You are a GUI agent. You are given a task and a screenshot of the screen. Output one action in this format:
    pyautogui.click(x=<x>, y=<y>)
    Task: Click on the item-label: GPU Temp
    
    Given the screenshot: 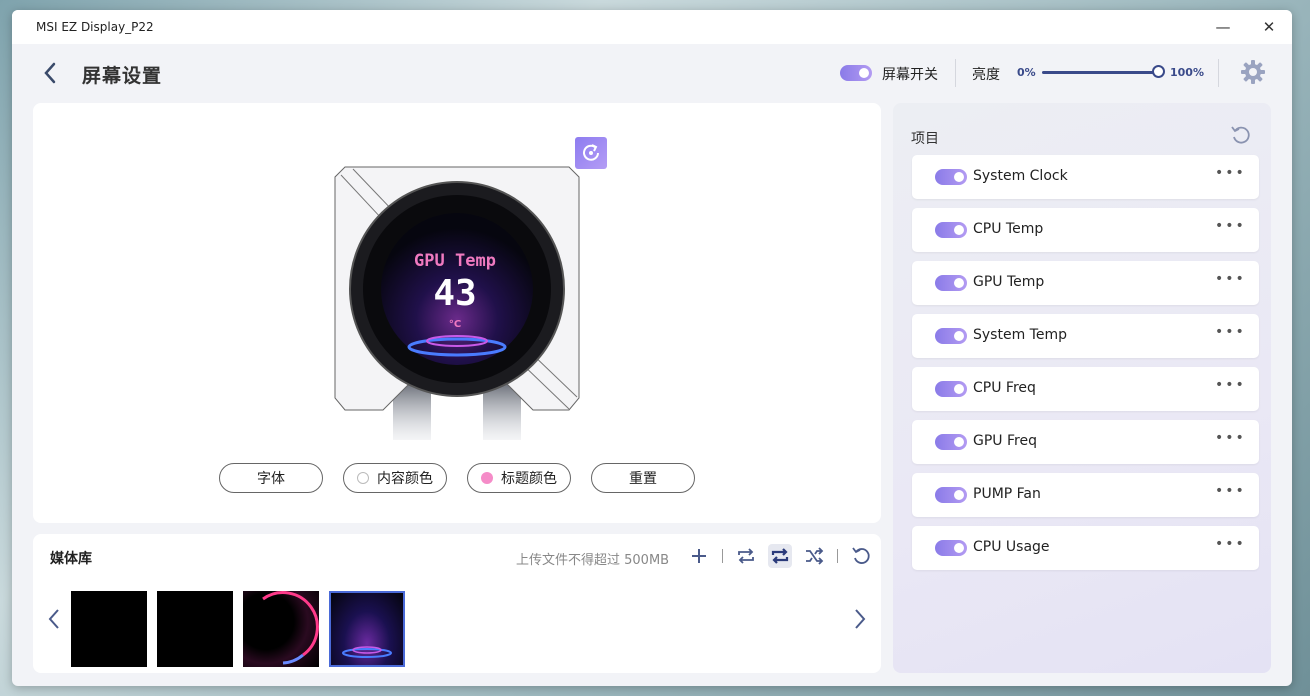 What is the action you would take?
    pyautogui.click(x=1009, y=282)
    